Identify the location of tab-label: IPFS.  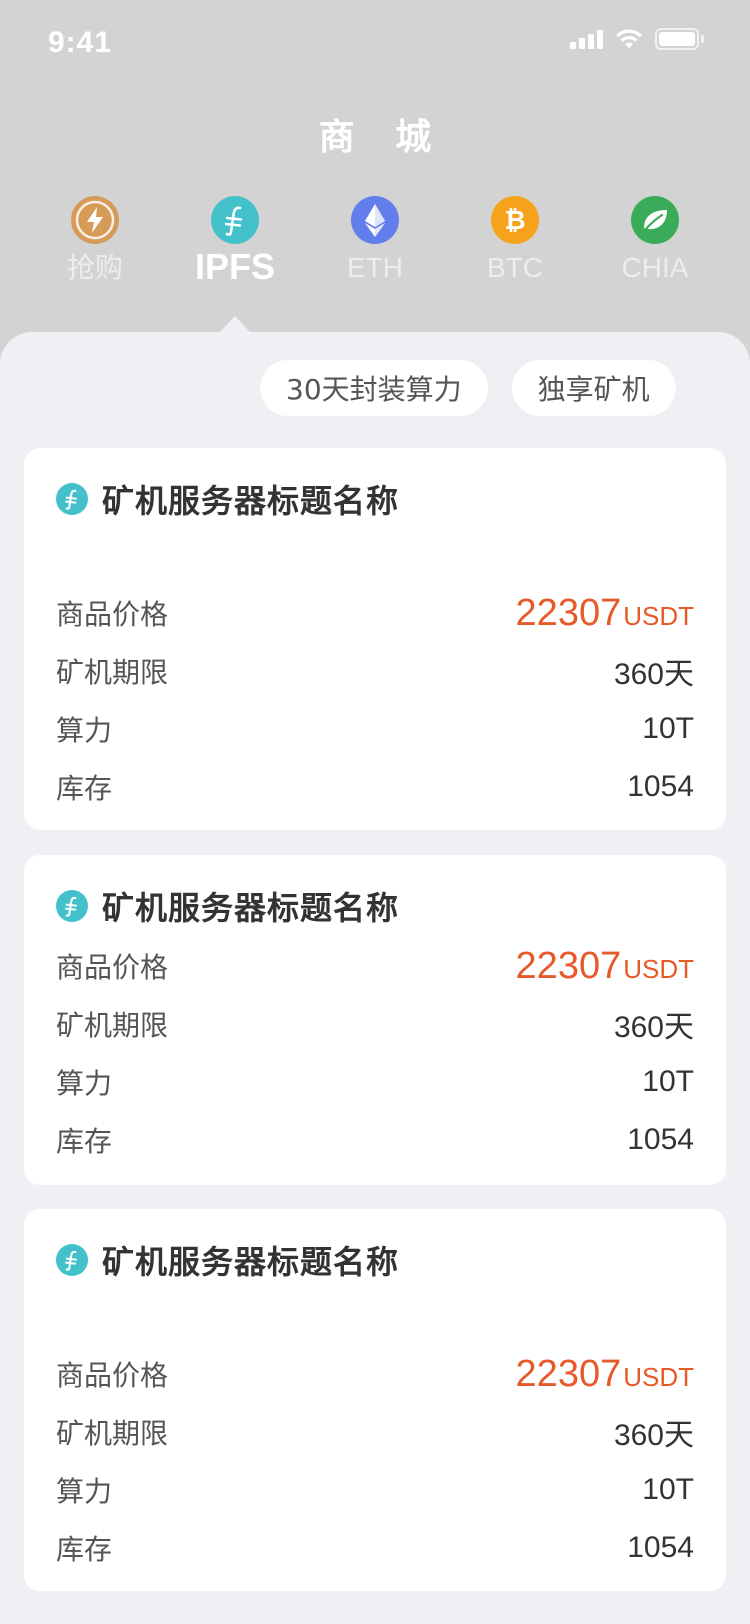
(234, 266).